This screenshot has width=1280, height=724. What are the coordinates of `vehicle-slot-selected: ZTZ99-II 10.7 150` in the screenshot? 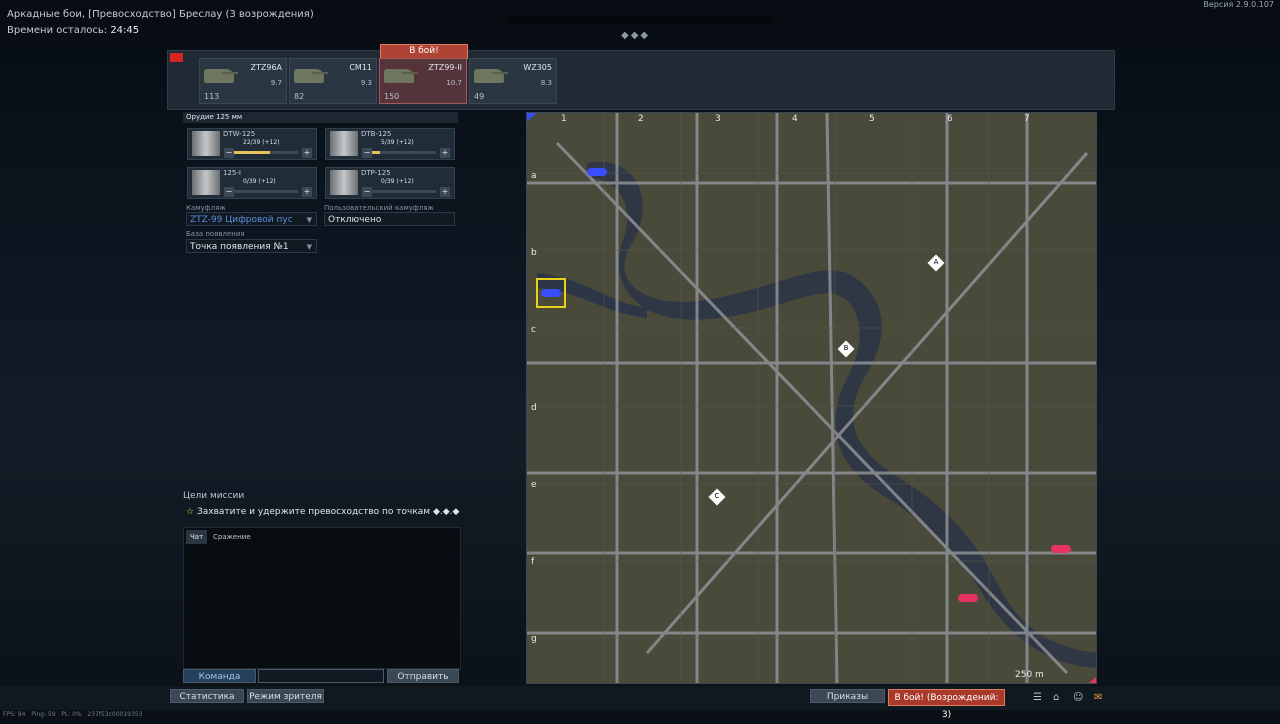 It's located at (423, 81).